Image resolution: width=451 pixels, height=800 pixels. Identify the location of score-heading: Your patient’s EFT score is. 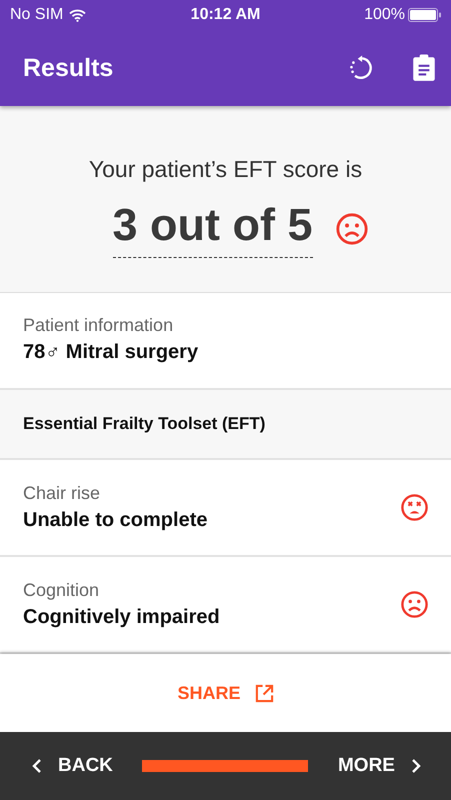
(225, 169).